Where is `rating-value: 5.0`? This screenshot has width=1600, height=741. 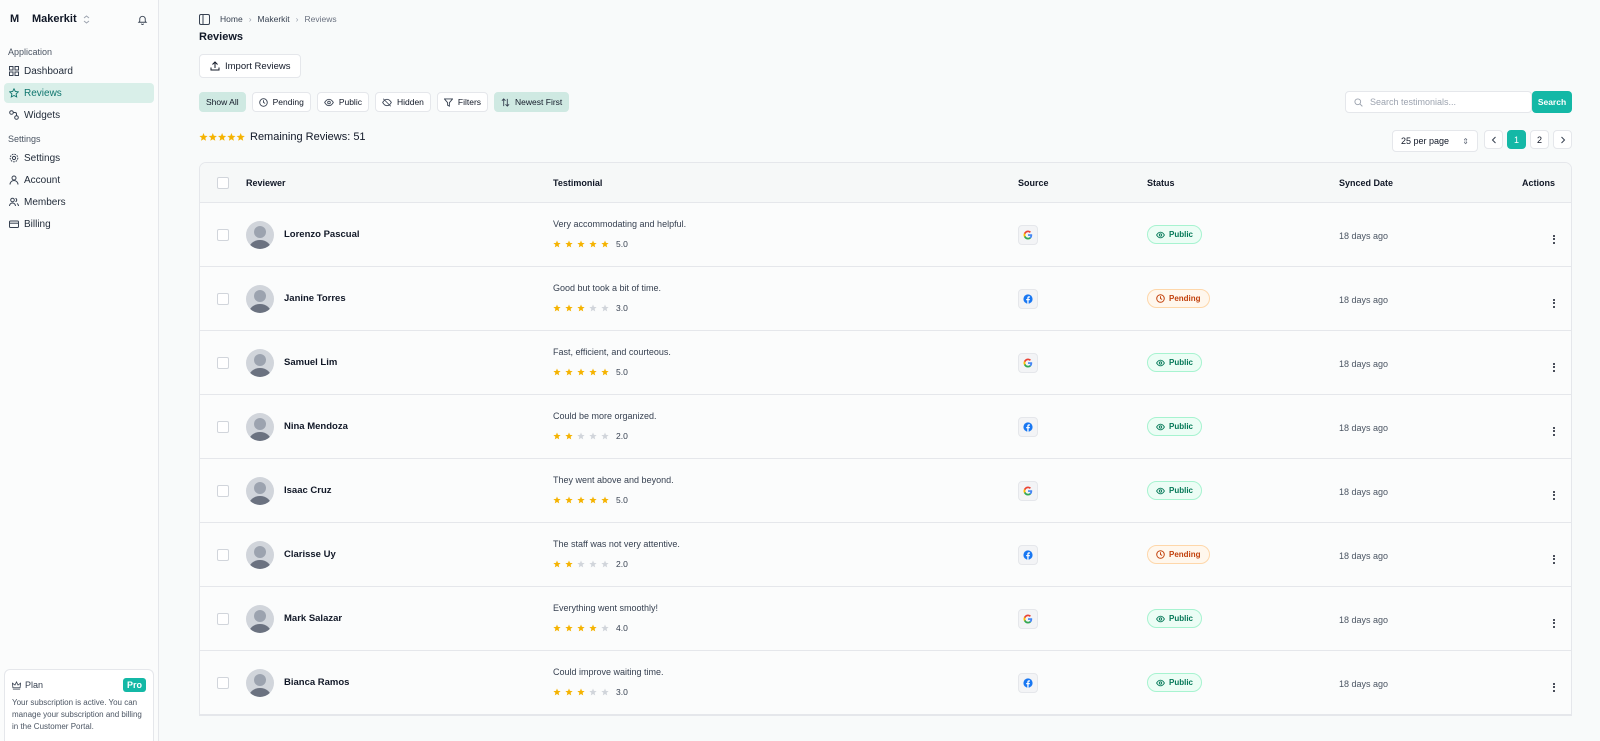 rating-value: 5.0 is located at coordinates (622, 499).